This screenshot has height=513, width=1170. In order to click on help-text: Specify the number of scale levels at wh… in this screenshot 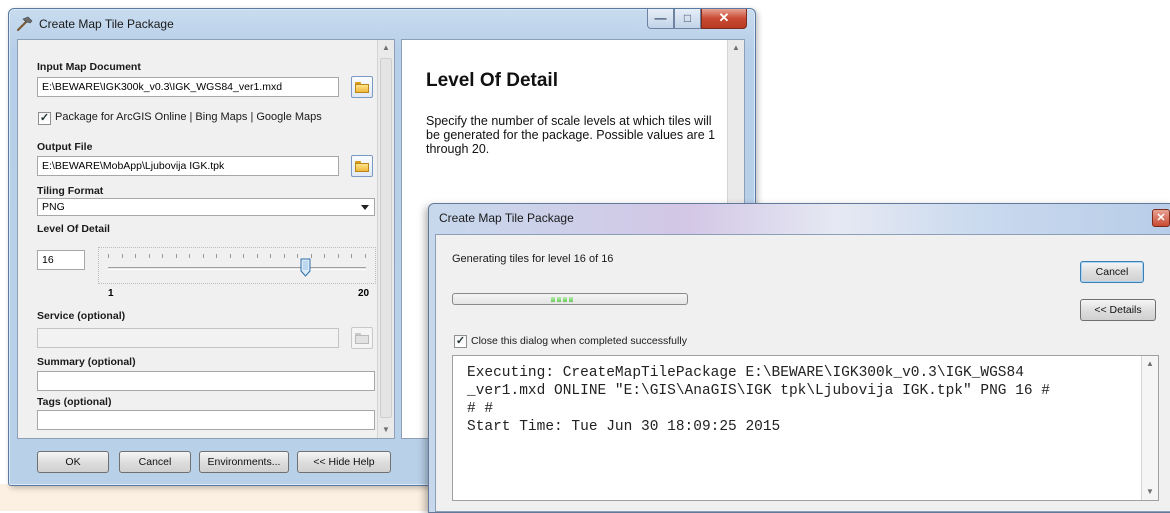, I will do `click(571, 135)`.